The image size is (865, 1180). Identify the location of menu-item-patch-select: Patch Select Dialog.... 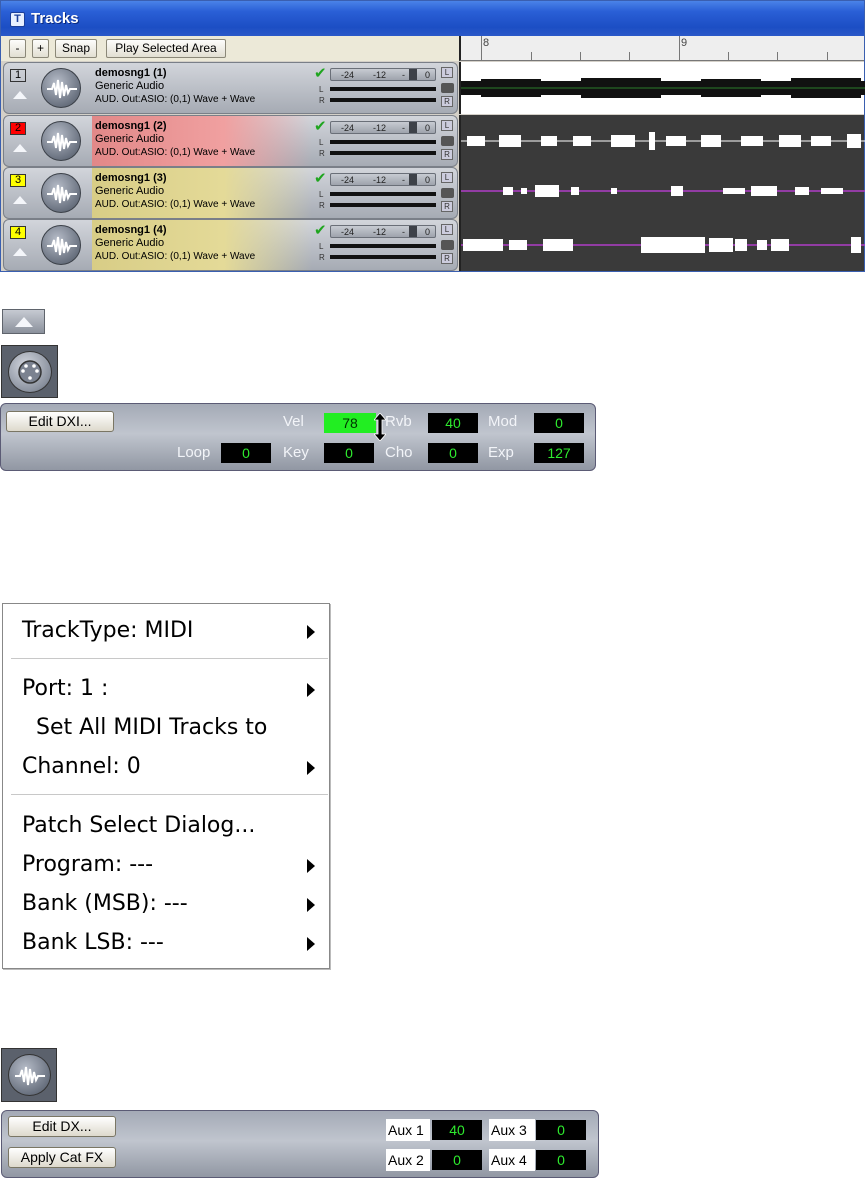
(138, 826).